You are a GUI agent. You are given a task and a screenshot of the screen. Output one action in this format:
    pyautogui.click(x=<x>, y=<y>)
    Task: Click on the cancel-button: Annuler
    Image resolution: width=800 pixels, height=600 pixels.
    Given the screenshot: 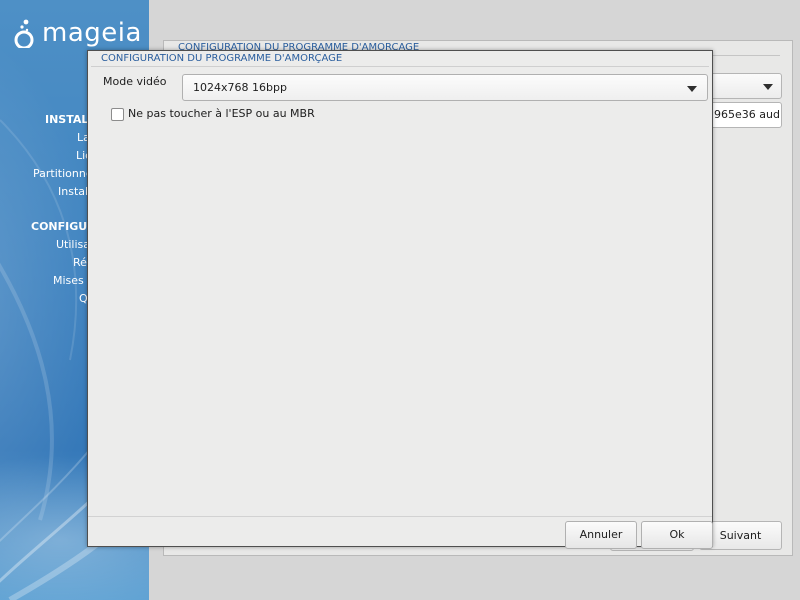 What is the action you would take?
    pyautogui.click(x=601, y=535)
    